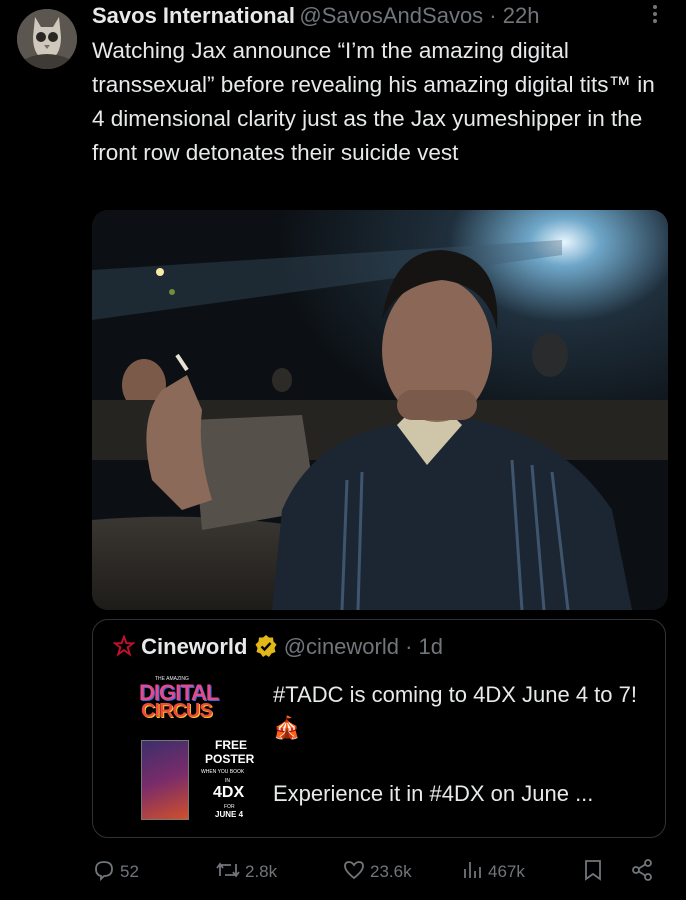  Describe the element at coordinates (229, 814) in the screenshot. I see `thumb-date: JUNE 4` at that location.